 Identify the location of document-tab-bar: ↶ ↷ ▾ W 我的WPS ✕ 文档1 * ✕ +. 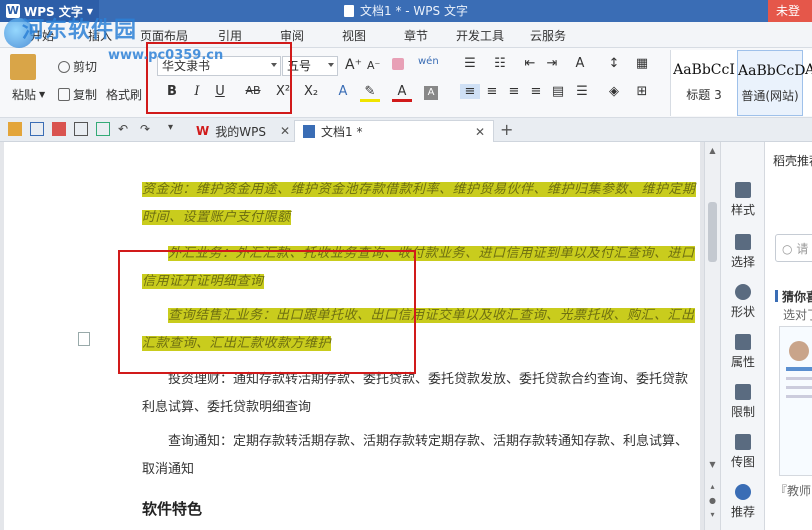
(406, 130).